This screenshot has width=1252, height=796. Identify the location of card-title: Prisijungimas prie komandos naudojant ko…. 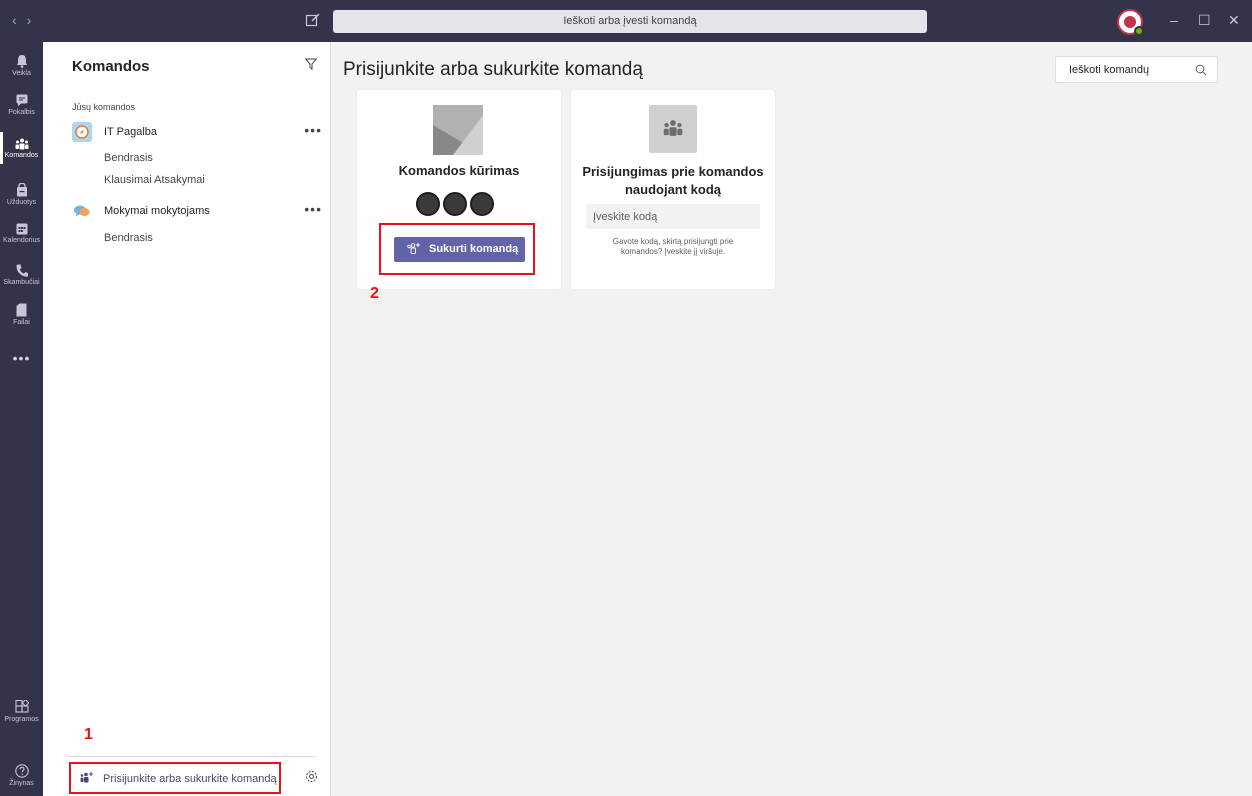
(673, 181).